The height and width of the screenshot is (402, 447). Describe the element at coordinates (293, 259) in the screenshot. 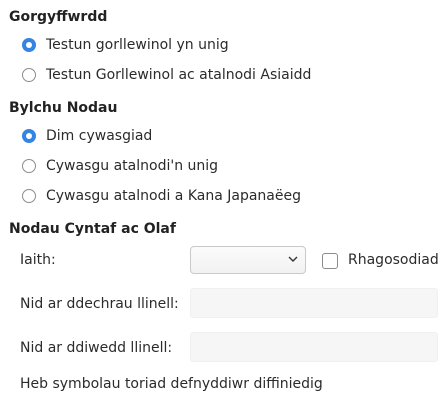

I see `chevron-down-icon` at that location.